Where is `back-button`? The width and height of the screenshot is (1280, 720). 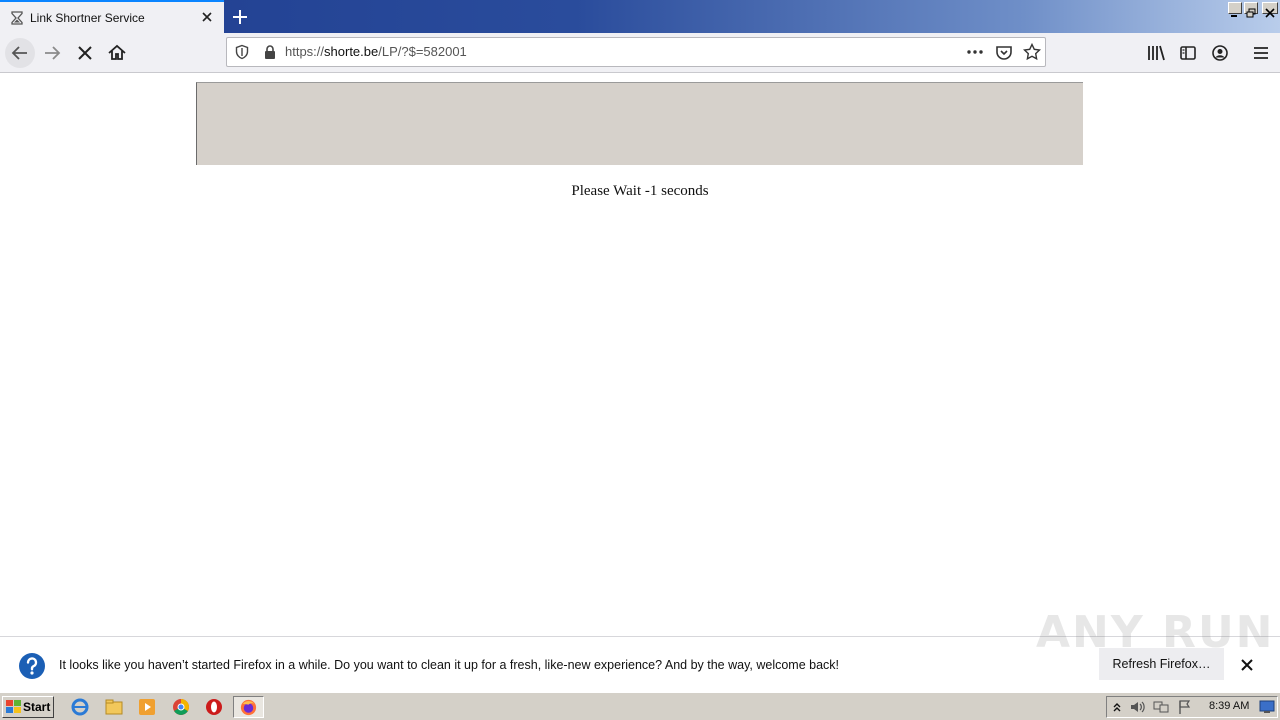
back-button is located at coordinates (20, 53).